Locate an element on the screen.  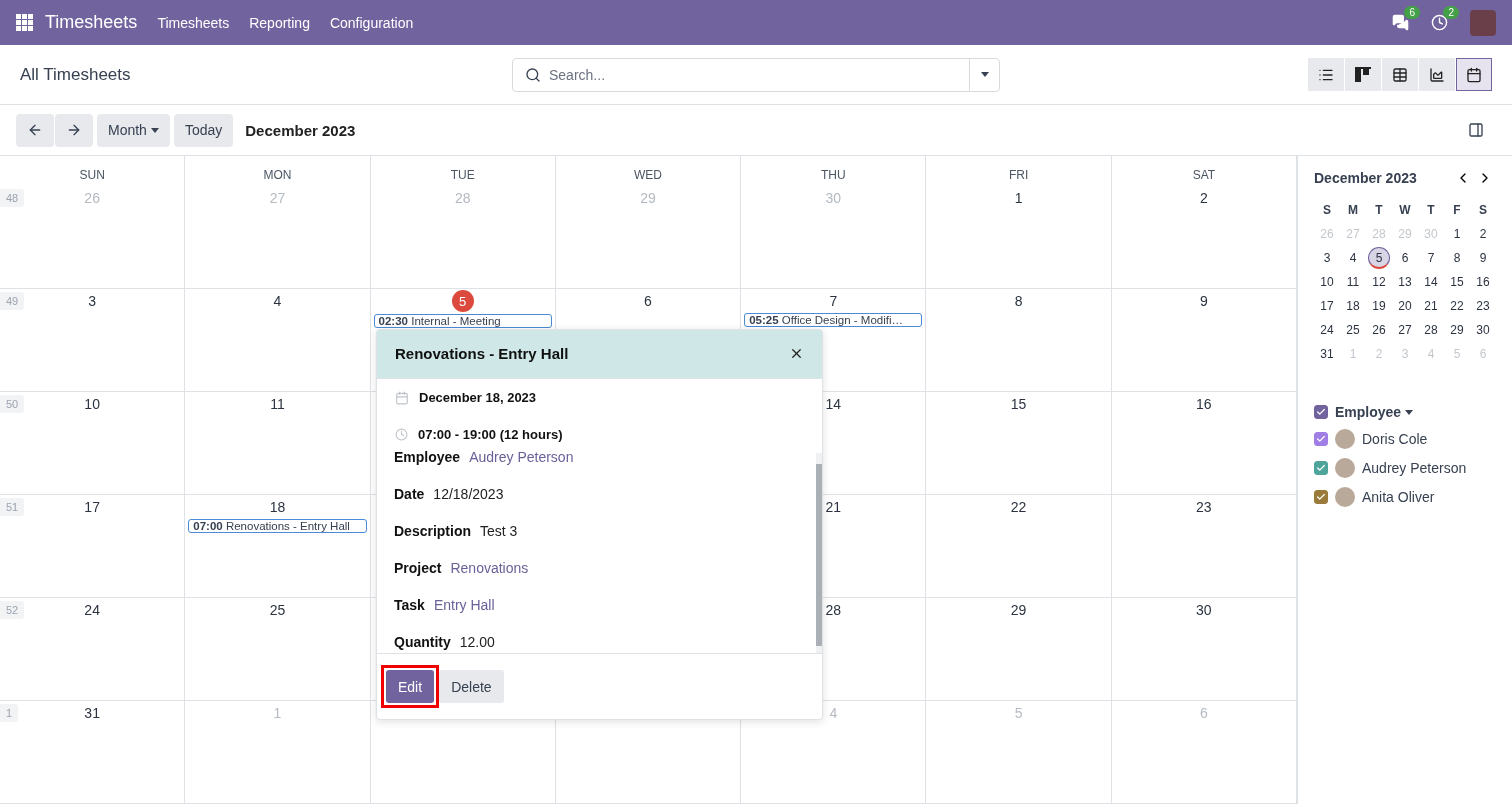
day-number: 11 is located at coordinates (277, 404).